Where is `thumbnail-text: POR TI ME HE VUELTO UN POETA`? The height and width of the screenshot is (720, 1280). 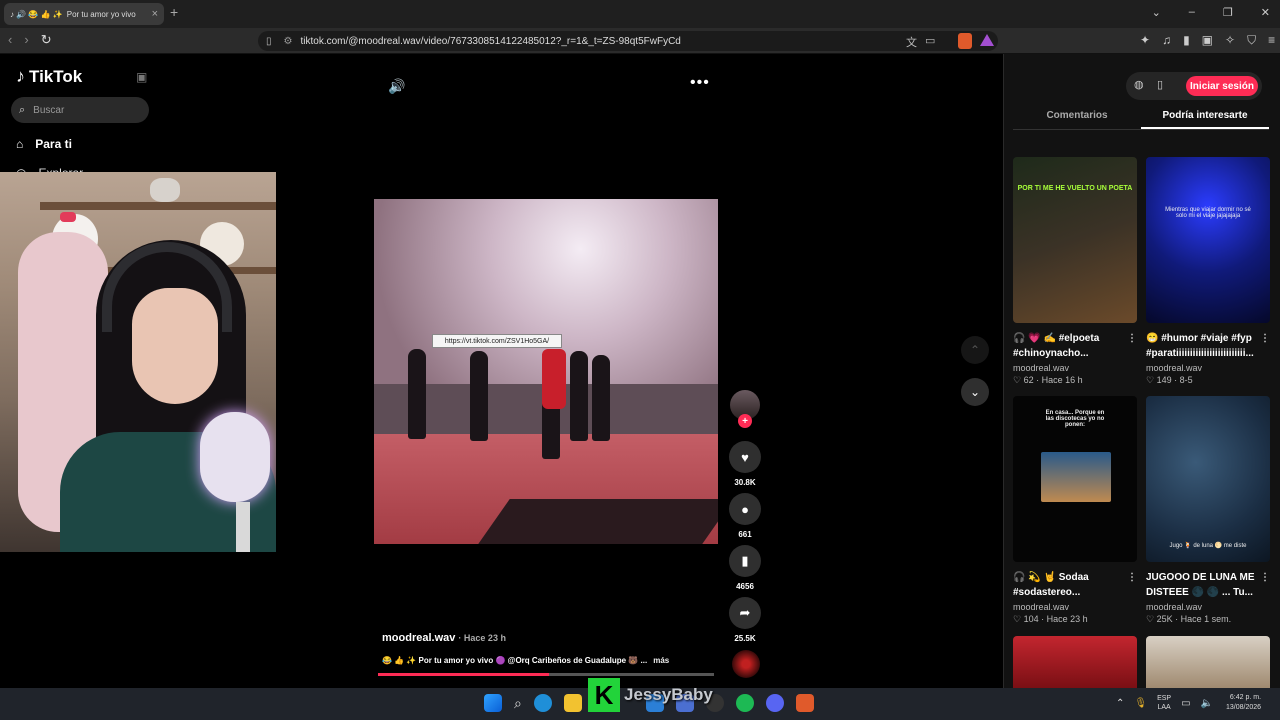
thumbnail-text: POR TI ME HE VUELTO UN POETA is located at coordinates (1075, 188).